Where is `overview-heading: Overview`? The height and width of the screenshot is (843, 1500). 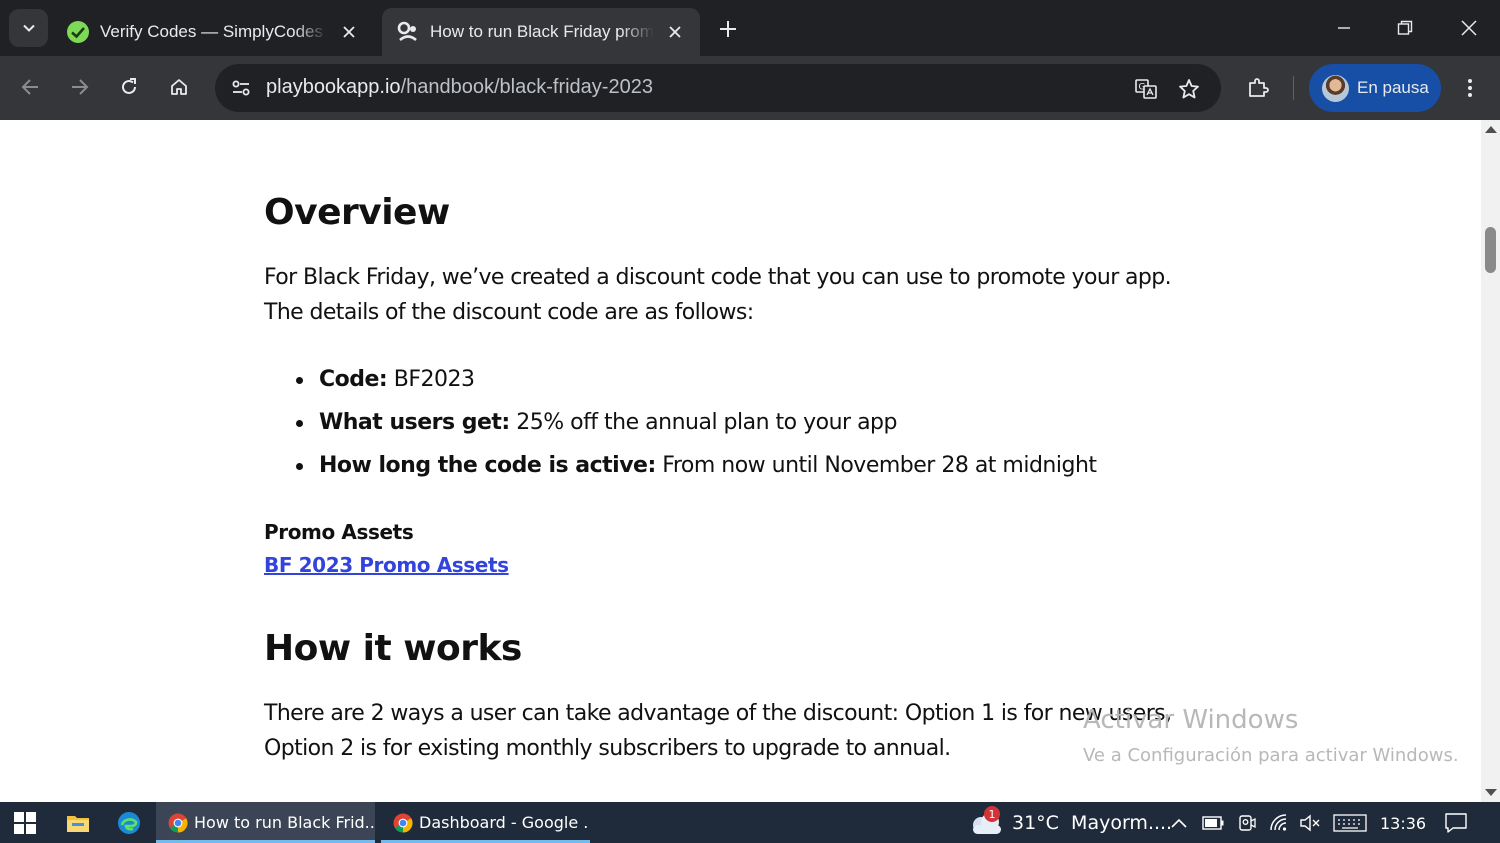 overview-heading: Overview is located at coordinates (357, 212).